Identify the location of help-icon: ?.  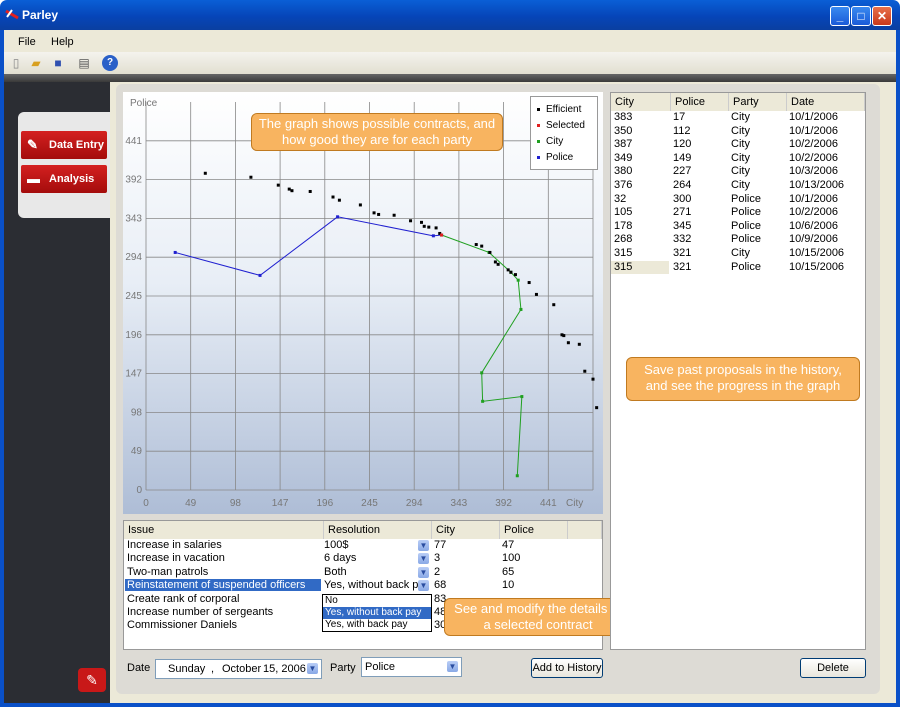
(110, 63).